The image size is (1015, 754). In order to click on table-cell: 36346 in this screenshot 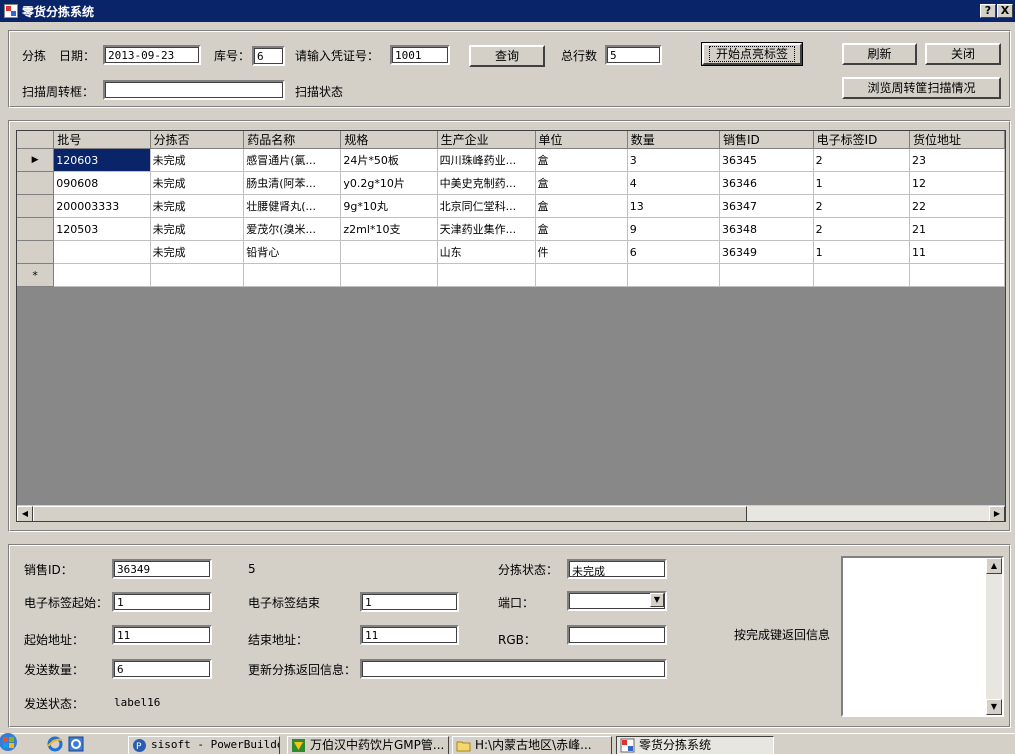, I will do `click(766, 183)`.